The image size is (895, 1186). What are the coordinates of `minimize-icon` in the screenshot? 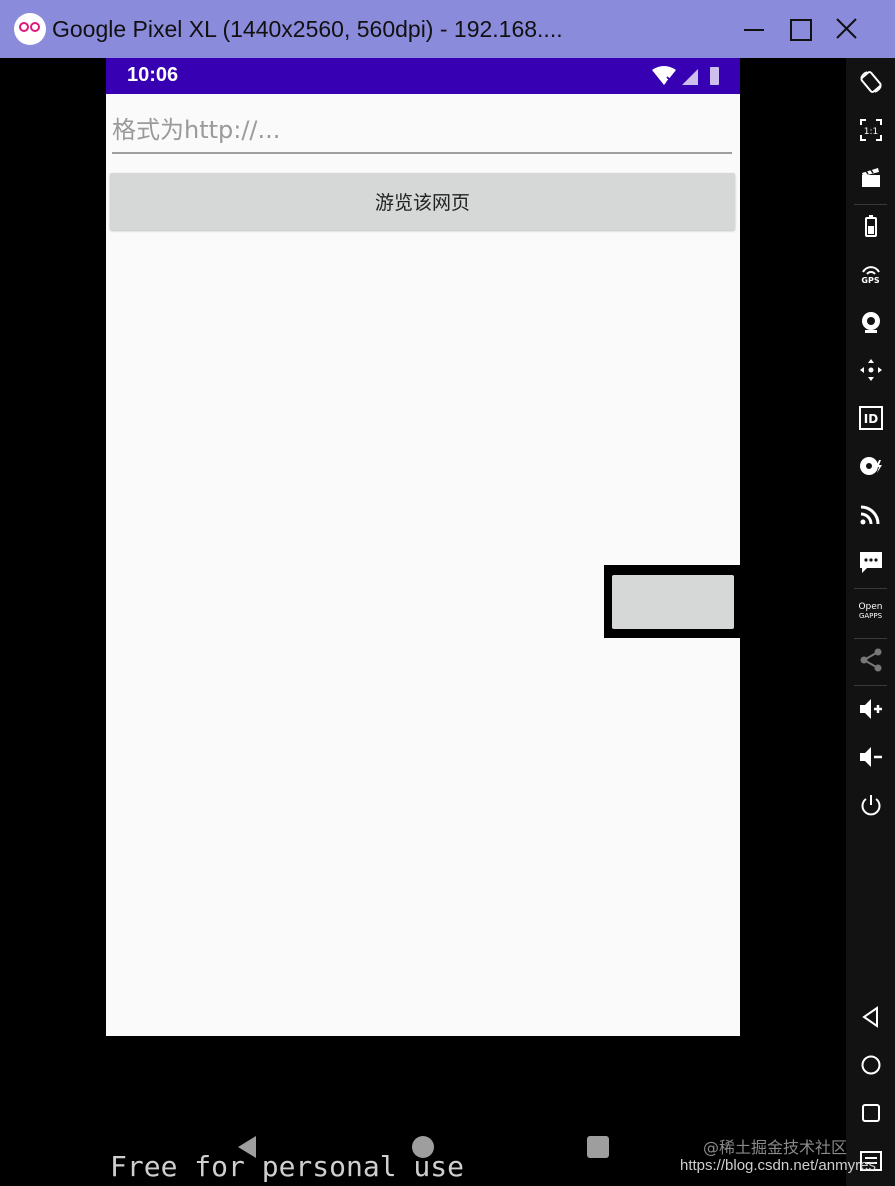 It's located at (754, 30).